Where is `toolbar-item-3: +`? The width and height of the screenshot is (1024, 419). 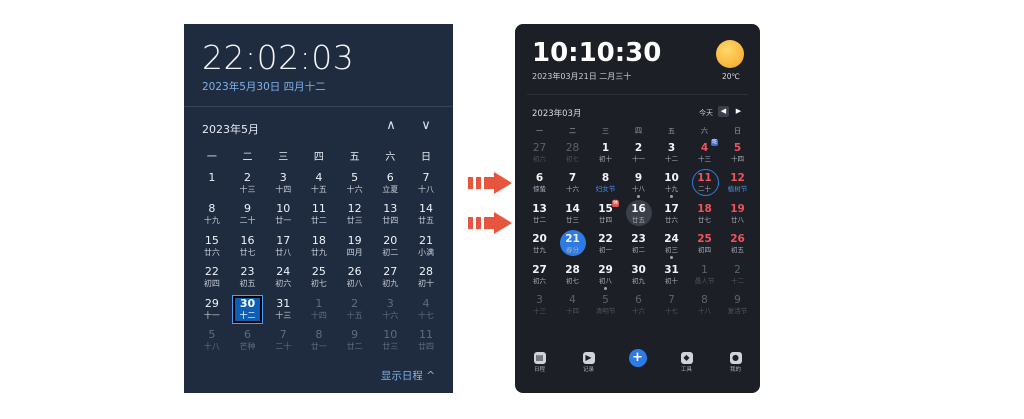 toolbar-item-3: + is located at coordinates (637, 368).